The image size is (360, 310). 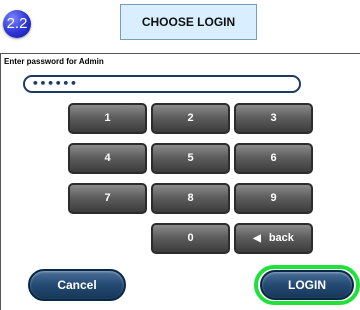 What do you see at coordinates (190, 238) in the screenshot?
I see `key-0: 0` at bounding box center [190, 238].